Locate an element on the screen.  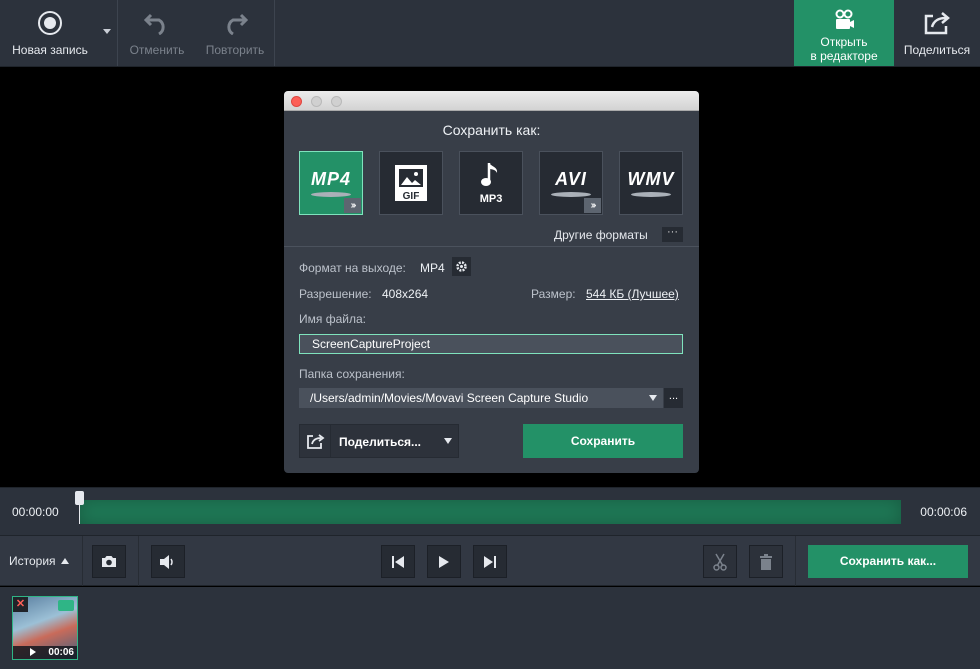
redo-button: Повторить is located at coordinates (235, 33).